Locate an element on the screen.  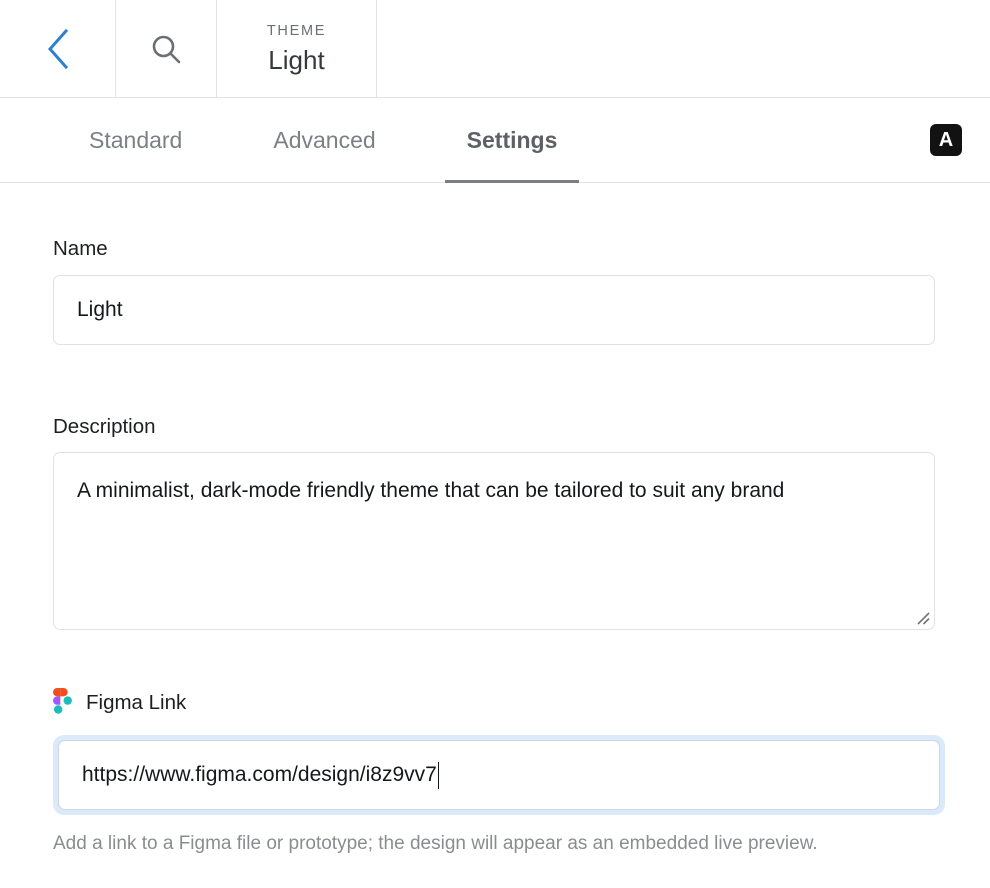
name-label: Name is located at coordinates (80, 248).